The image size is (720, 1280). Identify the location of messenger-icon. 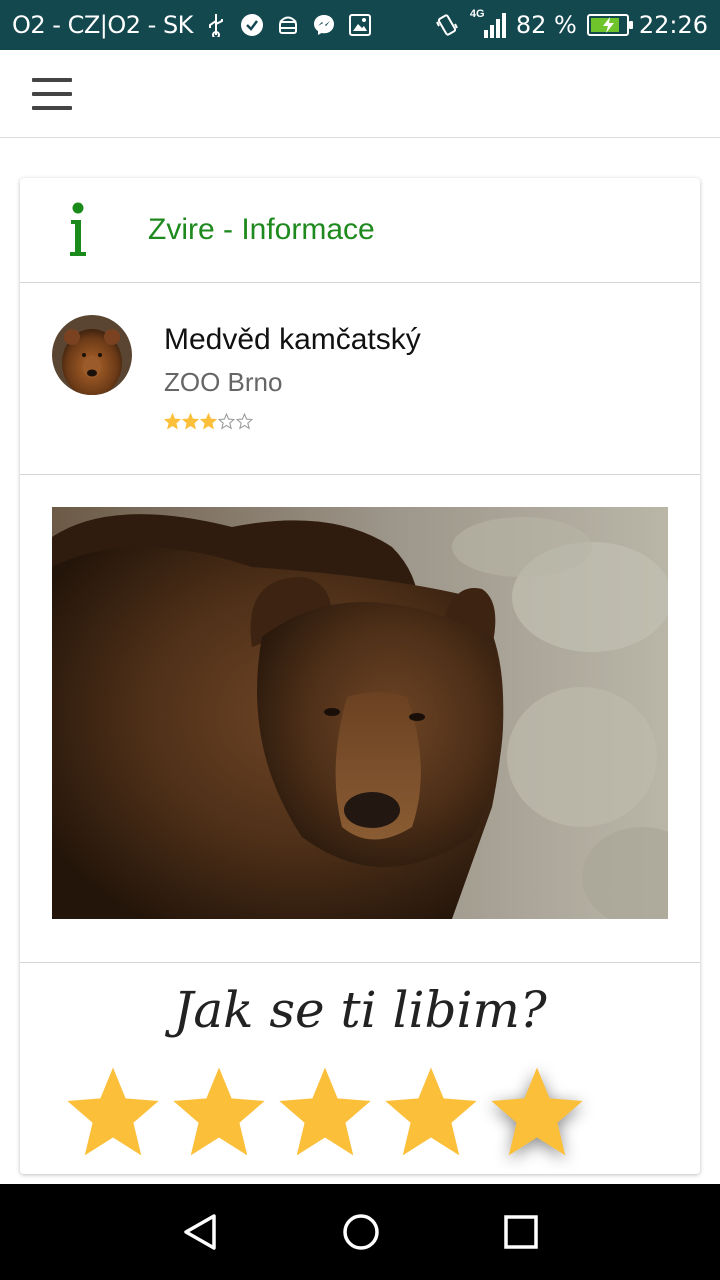
(324, 25).